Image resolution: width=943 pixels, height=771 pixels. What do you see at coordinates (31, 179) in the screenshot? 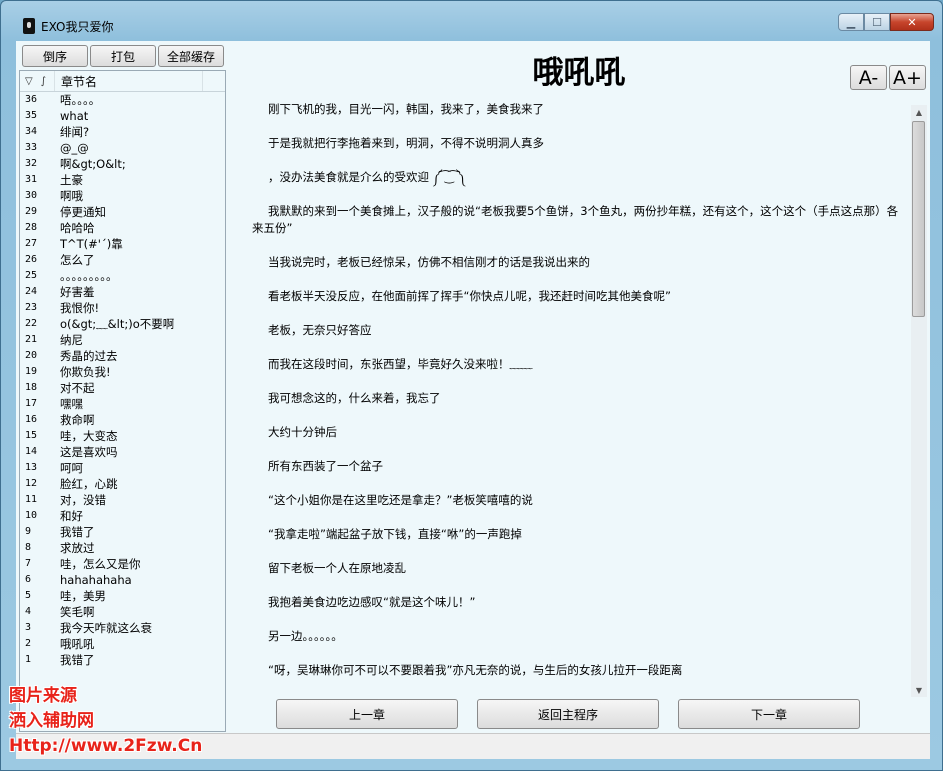
I see `chapter-index: 31` at bounding box center [31, 179].